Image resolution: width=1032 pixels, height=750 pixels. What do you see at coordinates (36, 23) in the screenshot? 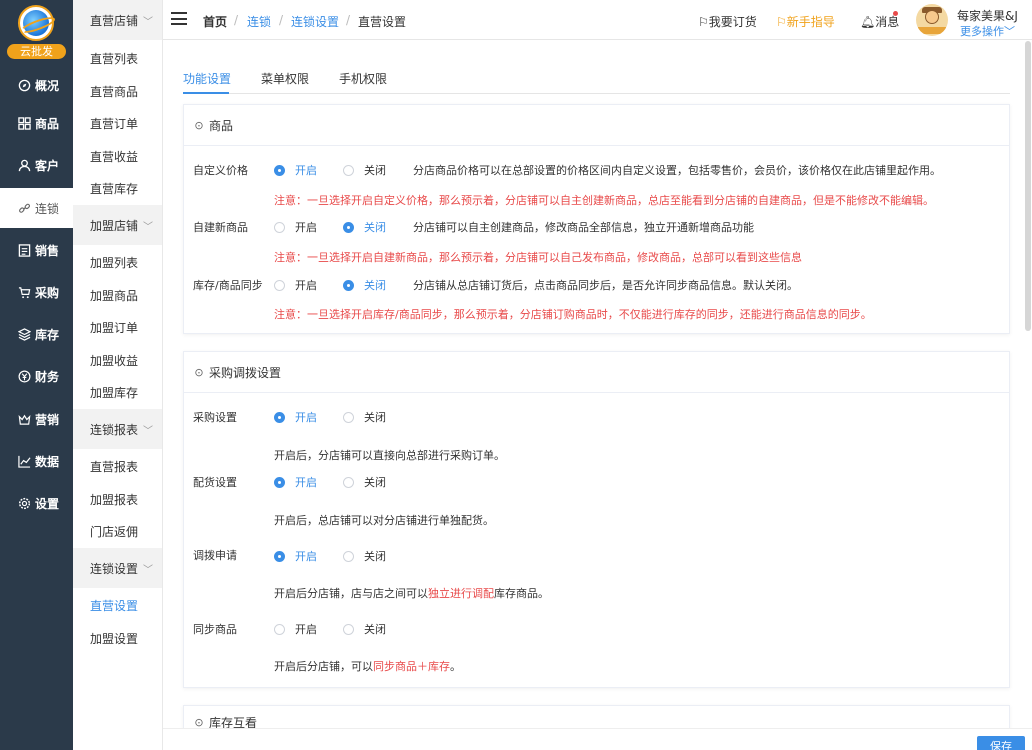
I see `logo-icon` at bounding box center [36, 23].